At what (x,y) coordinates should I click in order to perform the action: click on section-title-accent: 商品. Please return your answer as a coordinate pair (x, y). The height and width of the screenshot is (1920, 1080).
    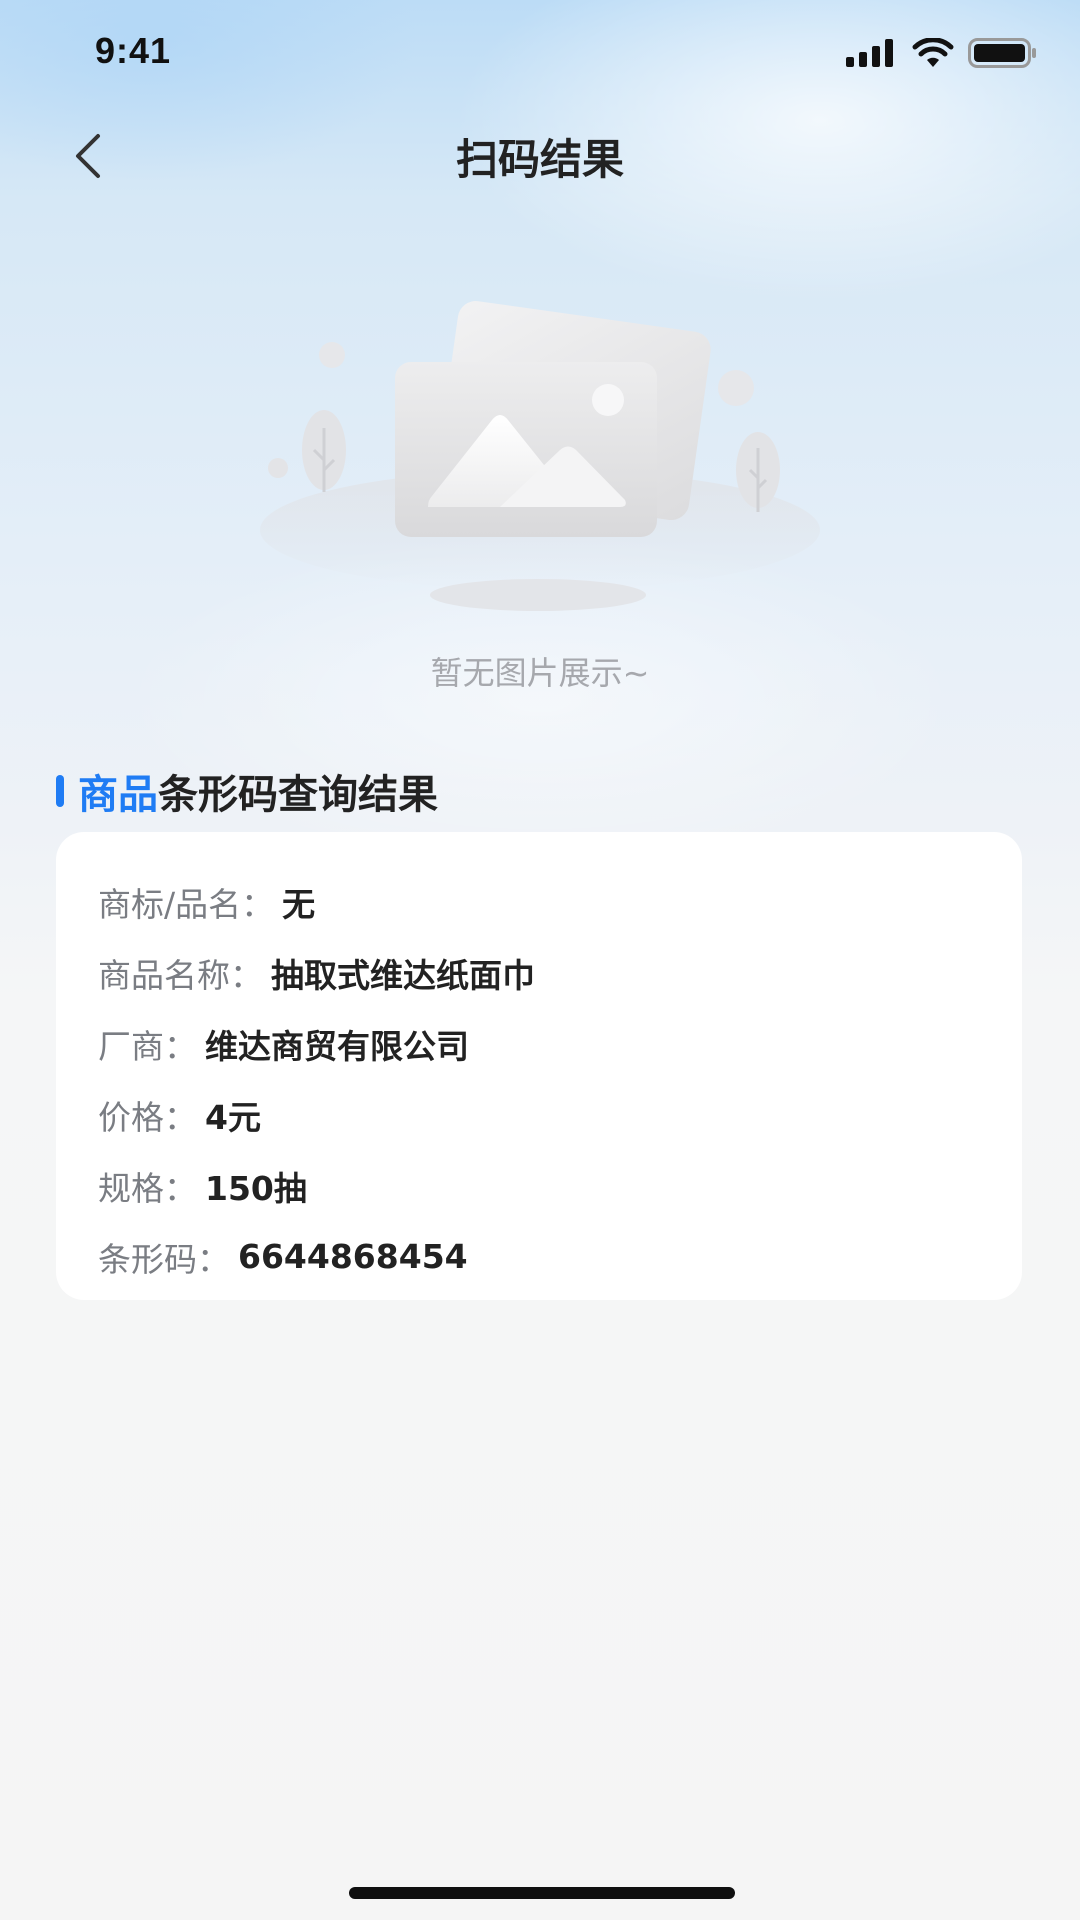
    Looking at the image, I should click on (118, 795).